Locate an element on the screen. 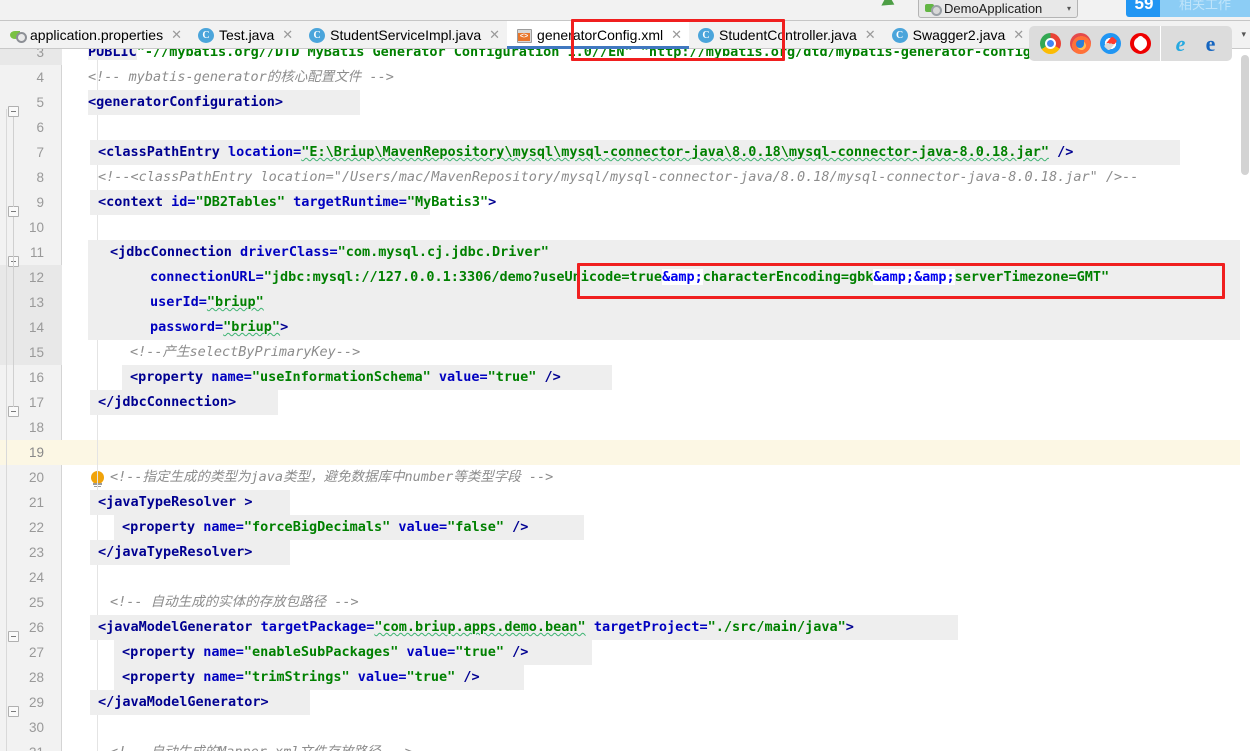 This screenshot has width=1250, height=751. code-token: "com.mysql.cj.jdbc.Driver" is located at coordinates (443, 252).